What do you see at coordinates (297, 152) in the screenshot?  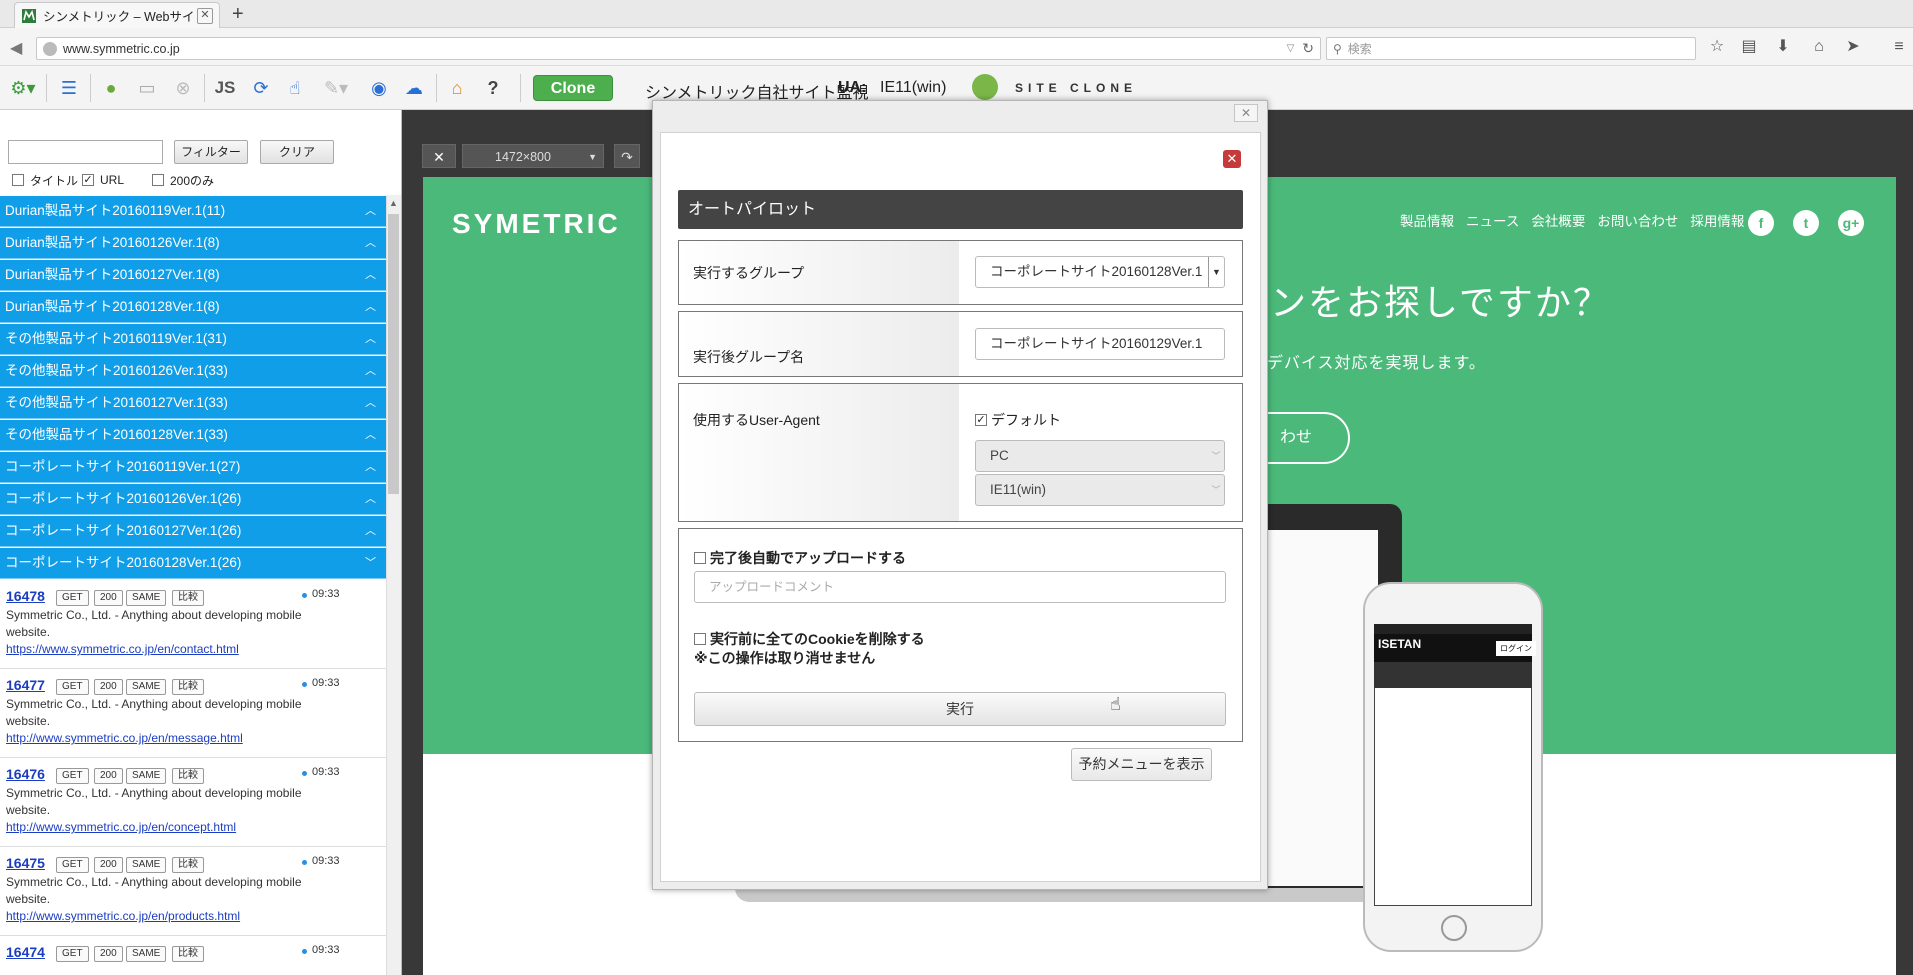 I see `clear-button: クリア` at bounding box center [297, 152].